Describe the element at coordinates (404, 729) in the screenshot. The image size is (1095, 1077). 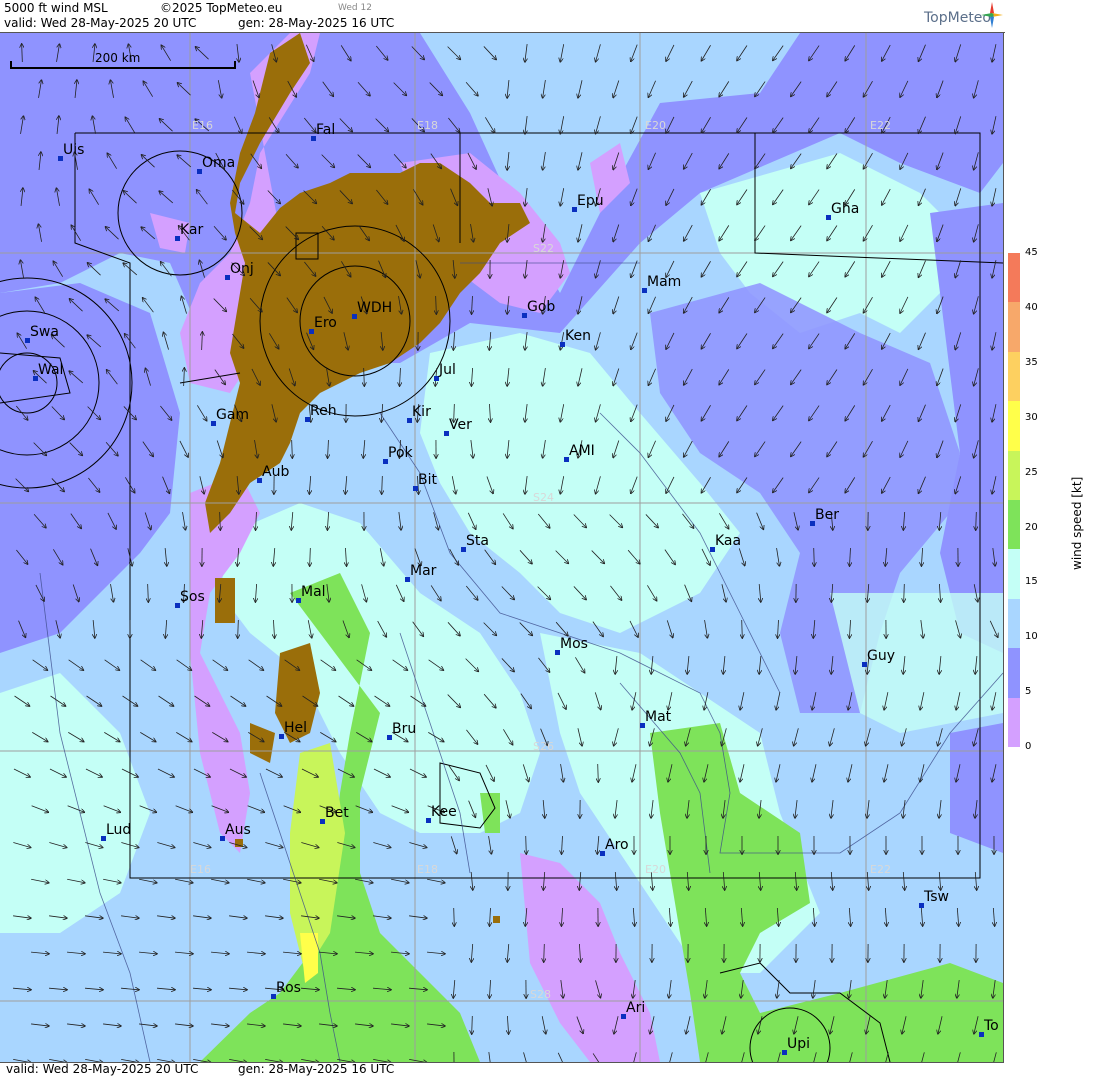
I see `city-label: Bru` at that location.